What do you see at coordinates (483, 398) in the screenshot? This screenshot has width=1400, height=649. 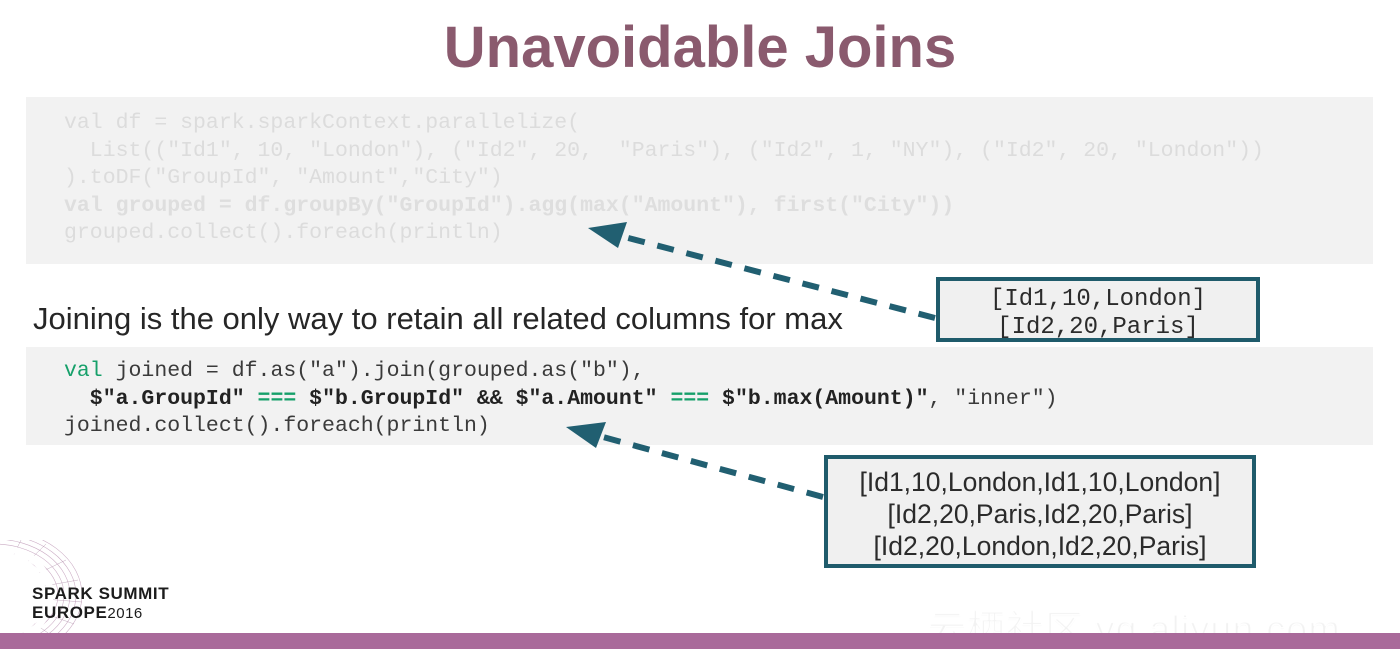 I see `code-fragment: $"b.GroupId" && $"a.Amount"` at bounding box center [483, 398].